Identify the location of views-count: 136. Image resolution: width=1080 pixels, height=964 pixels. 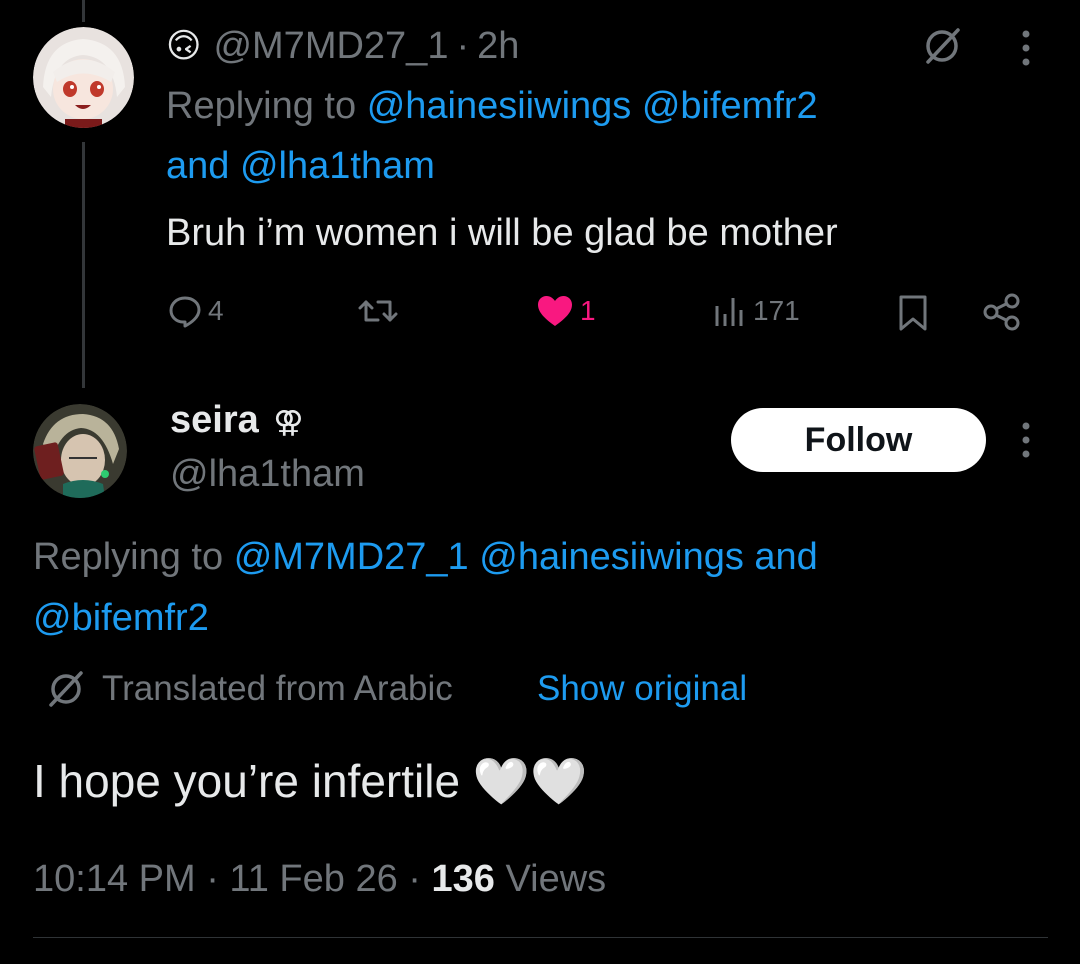
(463, 879).